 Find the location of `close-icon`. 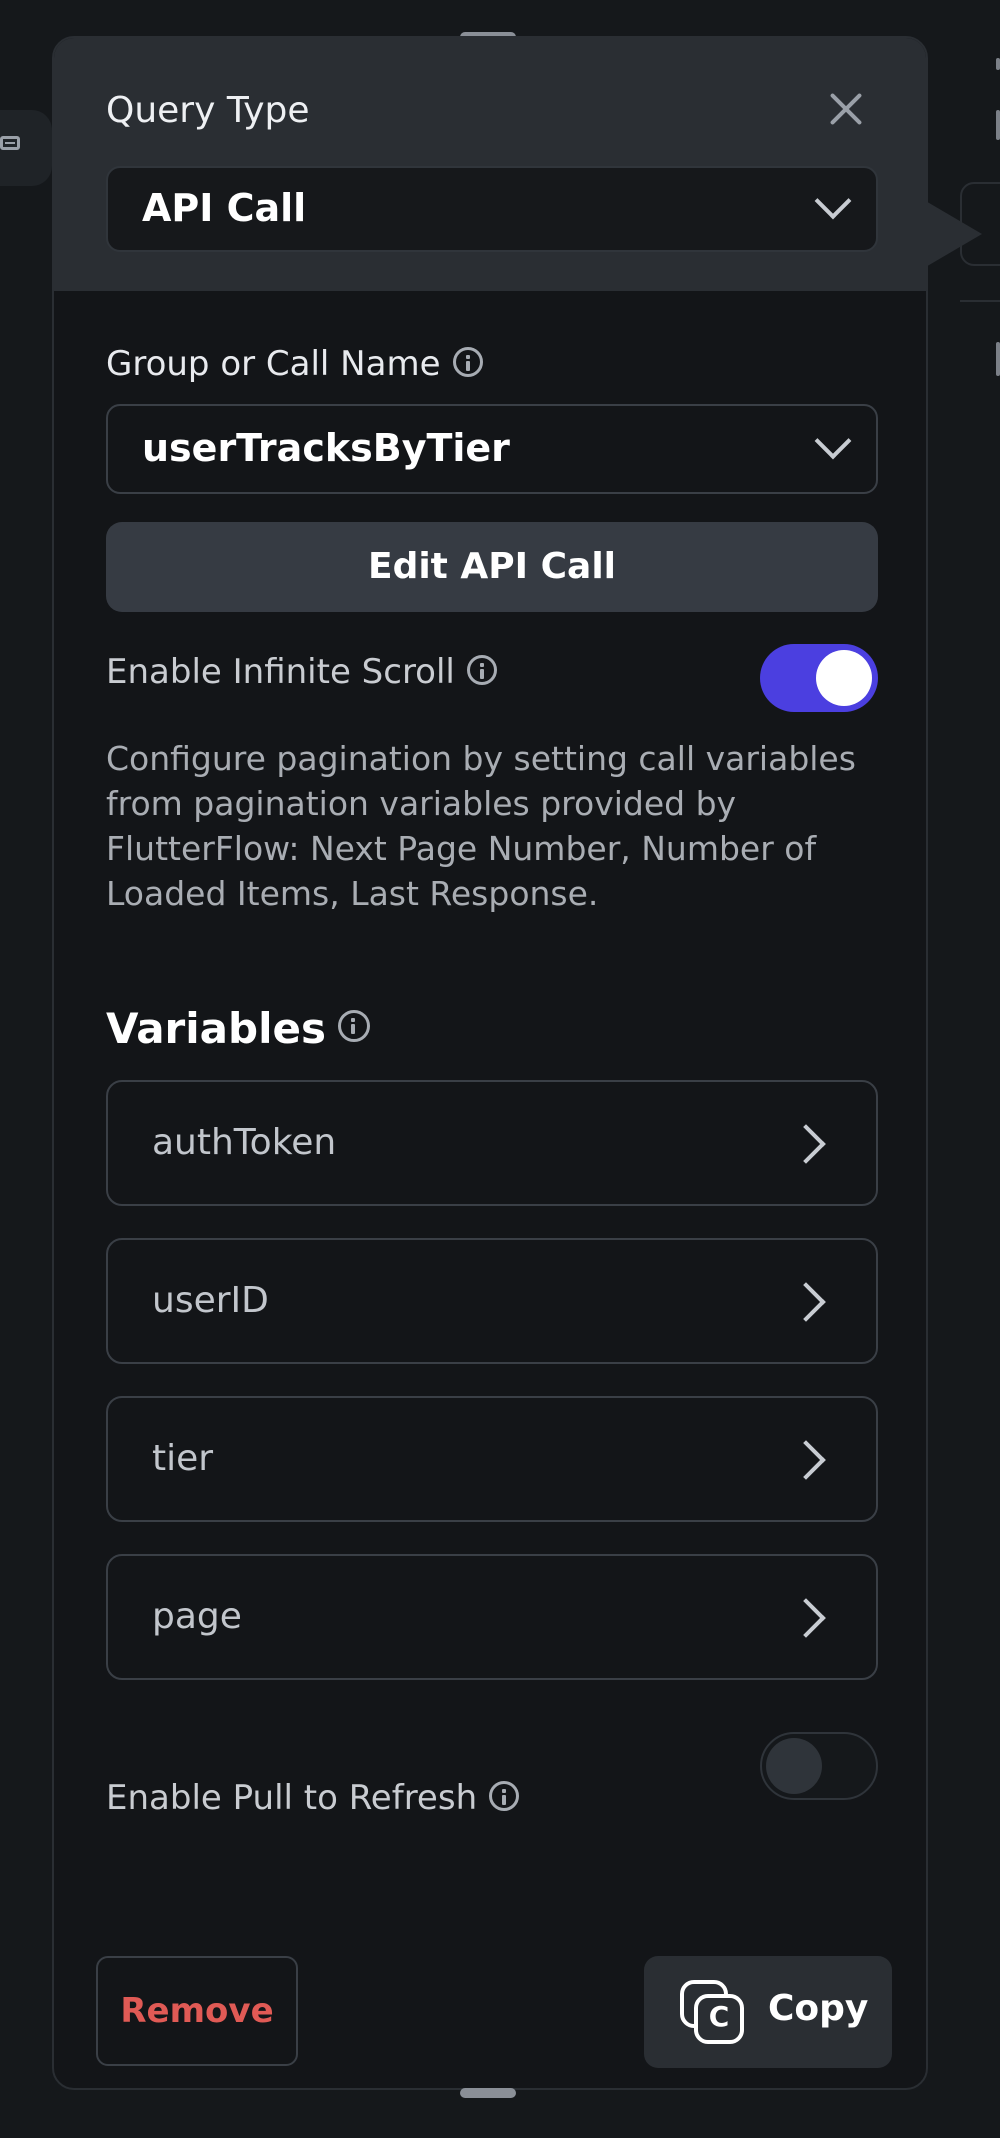

close-icon is located at coordinates (846, 108).